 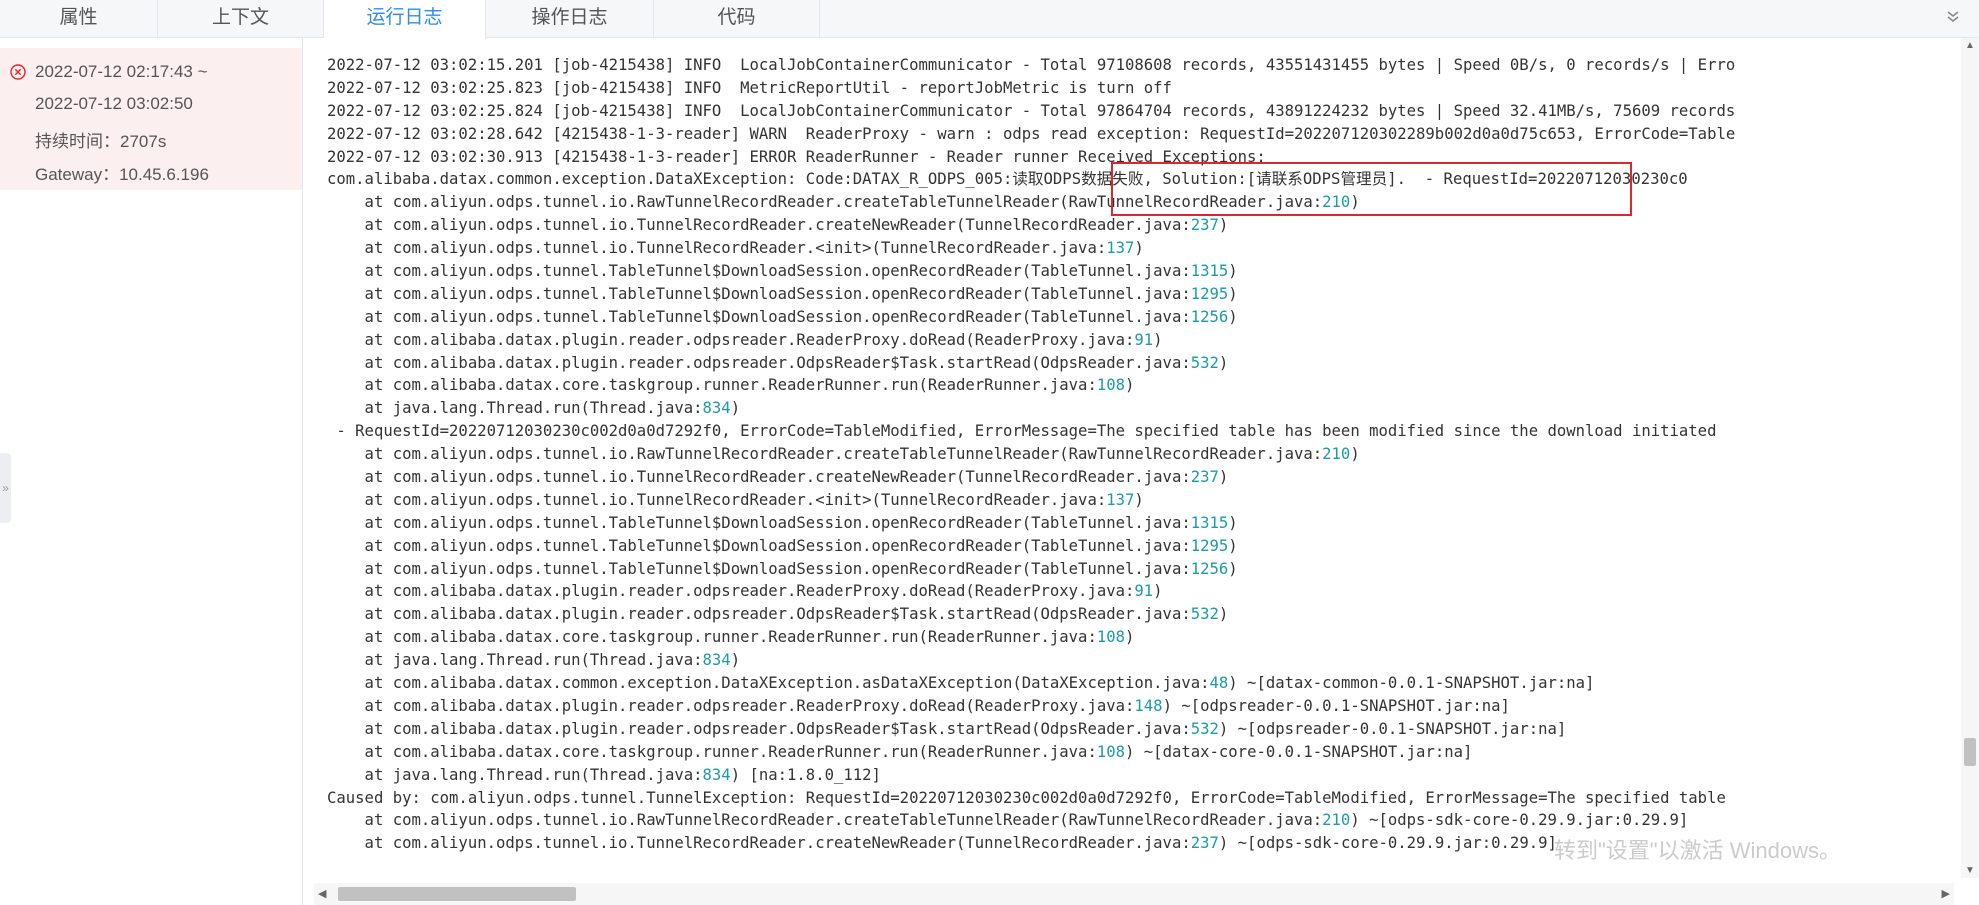 What do you see at coordinates (1970, 752) in the screenshot?
I see `vertical-scroll-thumb` at bounding box center [1970, 752].